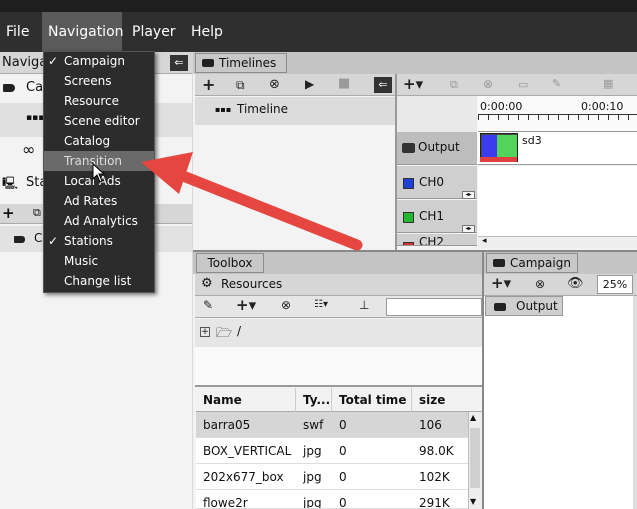 This screenshot has height=509, width=637. I want to click on resource-search-input, so click(434, 307).